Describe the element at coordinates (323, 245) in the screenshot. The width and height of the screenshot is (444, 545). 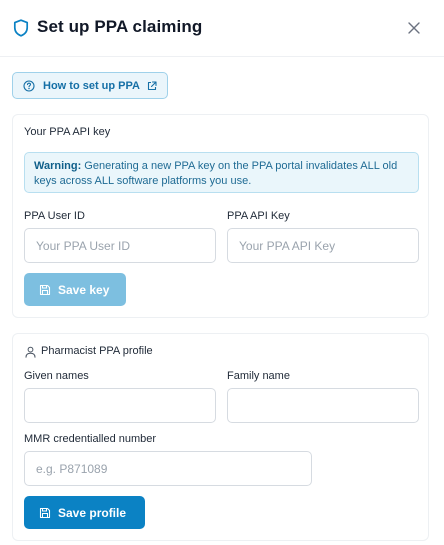
I see `ppa-api-key-input` at that location.